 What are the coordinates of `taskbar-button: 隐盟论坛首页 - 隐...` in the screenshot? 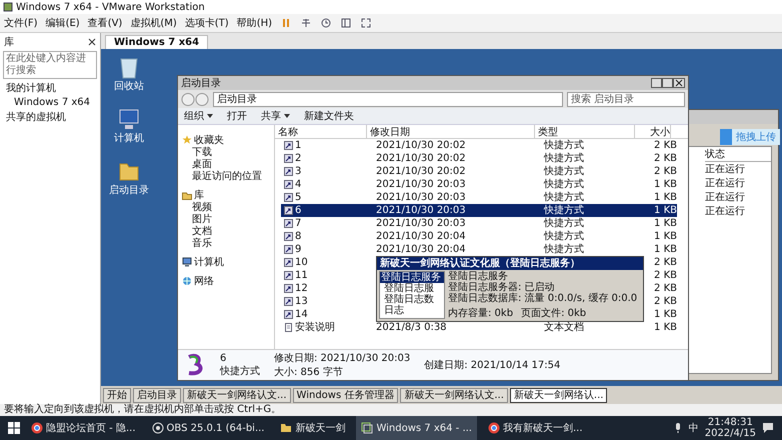 It's located at (83, 428).